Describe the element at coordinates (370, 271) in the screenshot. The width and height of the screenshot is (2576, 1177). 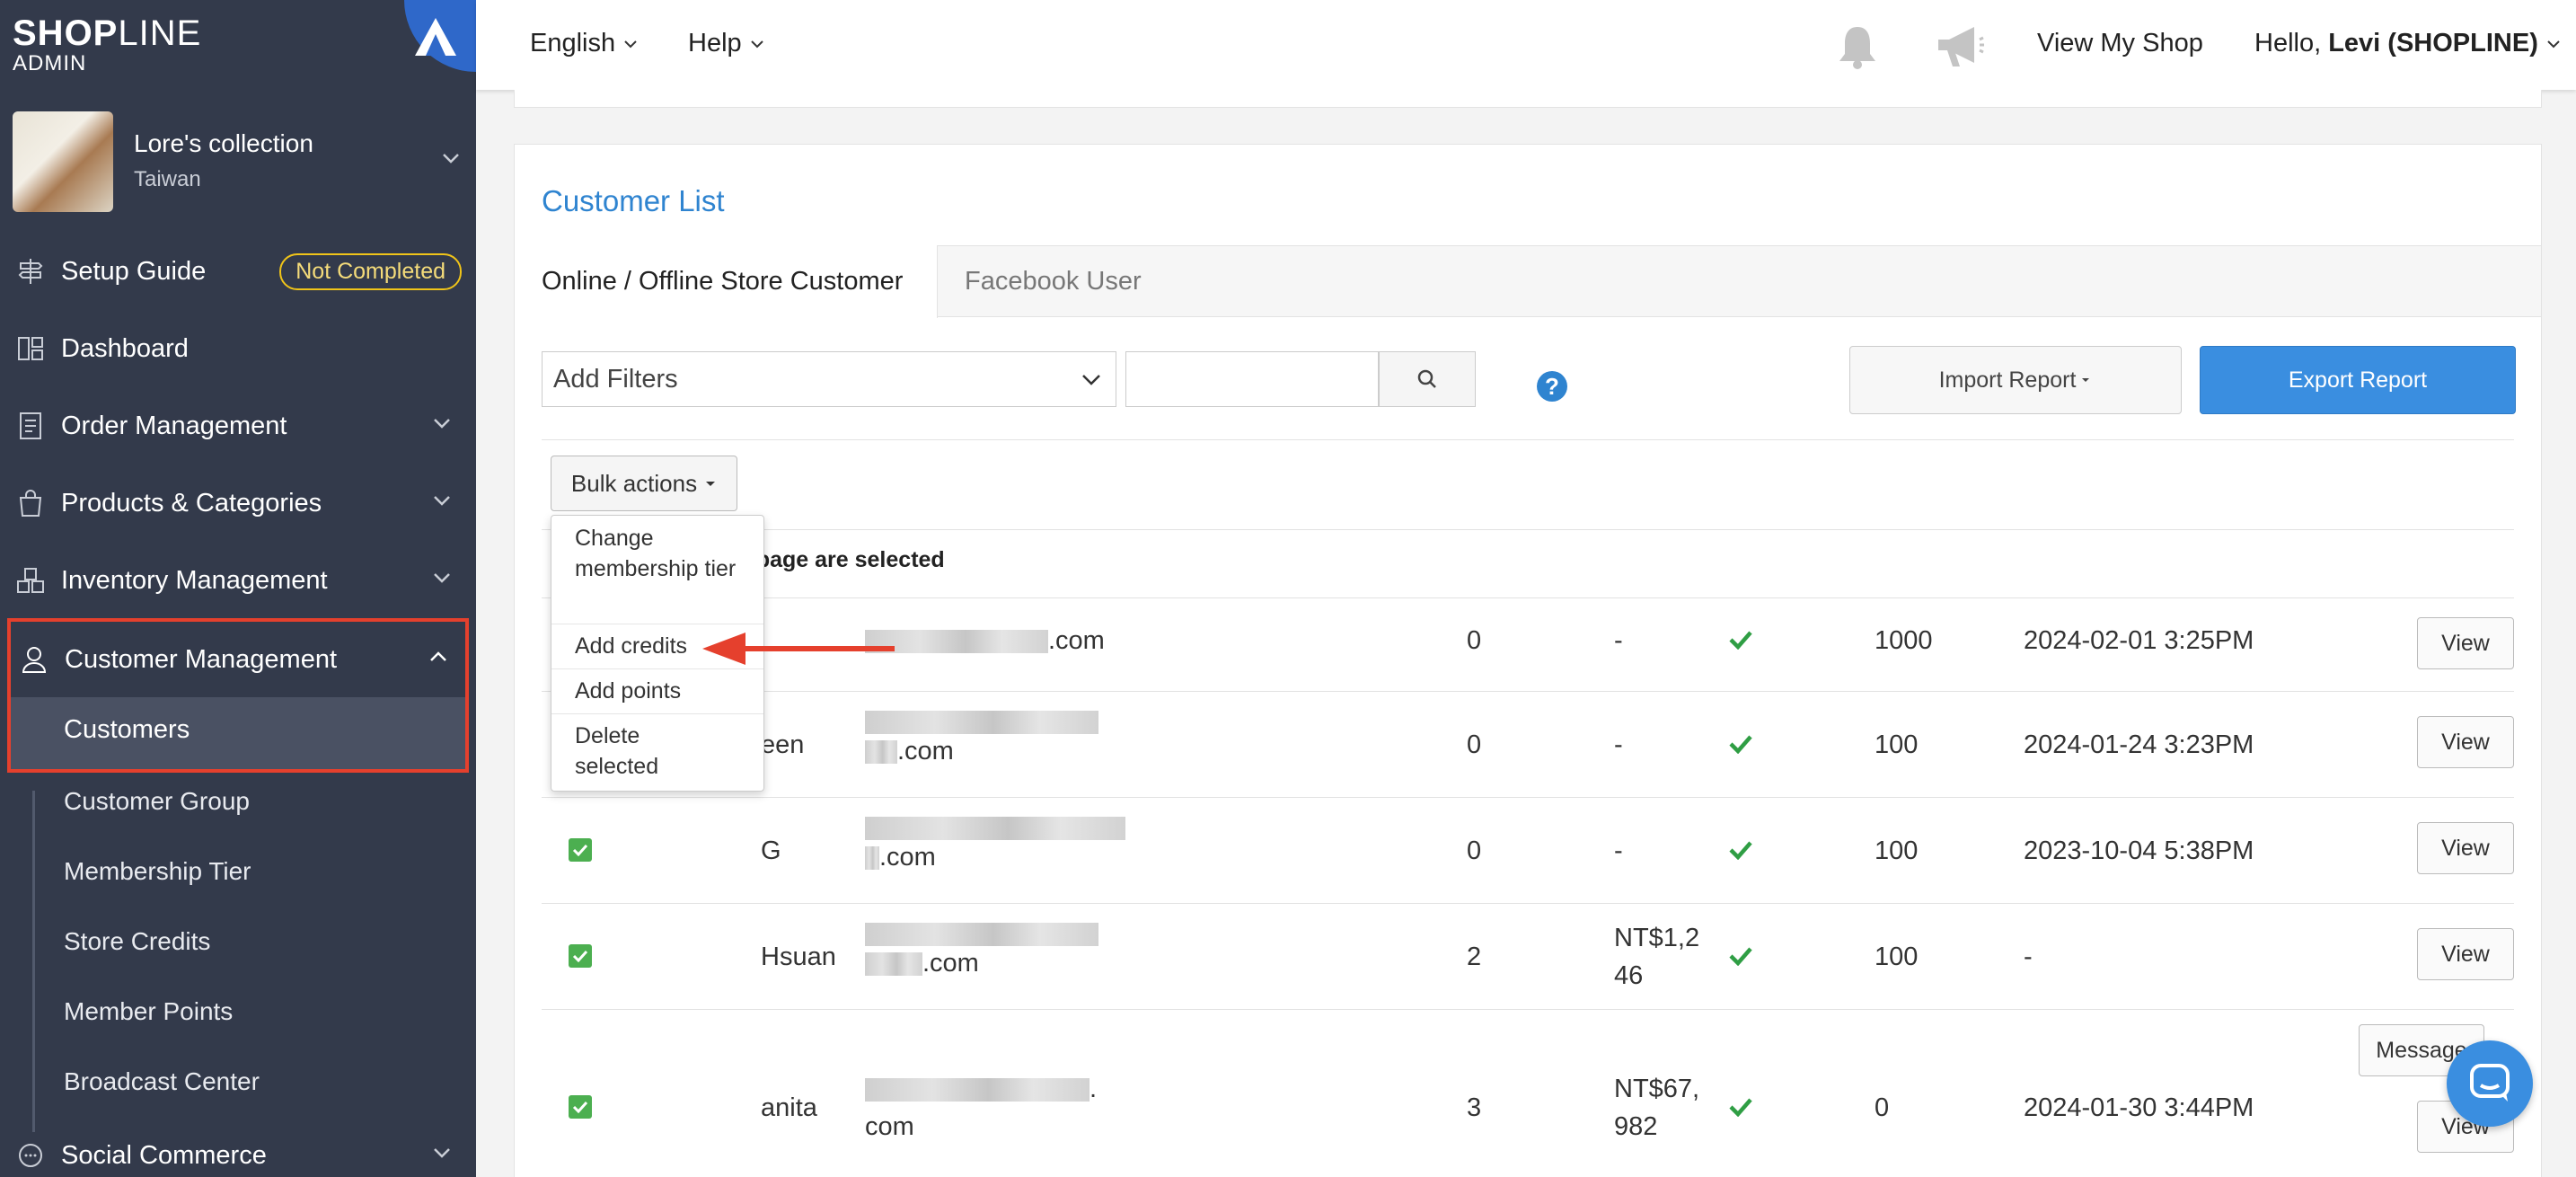
I see `status-badge: Not Completed` at that location.